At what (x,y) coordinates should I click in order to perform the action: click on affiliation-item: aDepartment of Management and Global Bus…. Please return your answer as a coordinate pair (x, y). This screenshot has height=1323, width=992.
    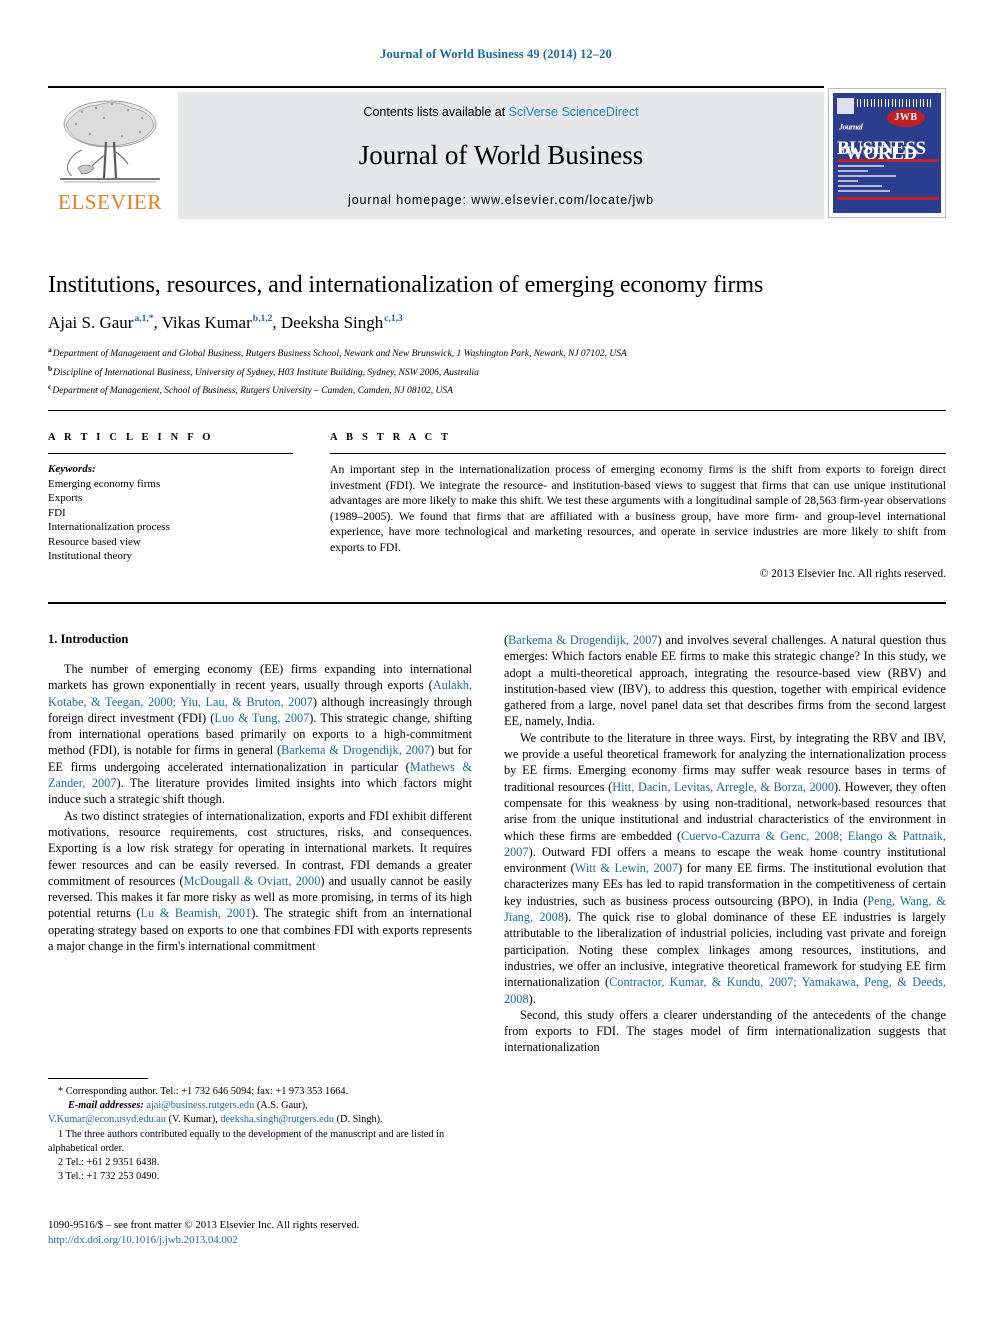
    Looking at the image, I should click on (498, 352).